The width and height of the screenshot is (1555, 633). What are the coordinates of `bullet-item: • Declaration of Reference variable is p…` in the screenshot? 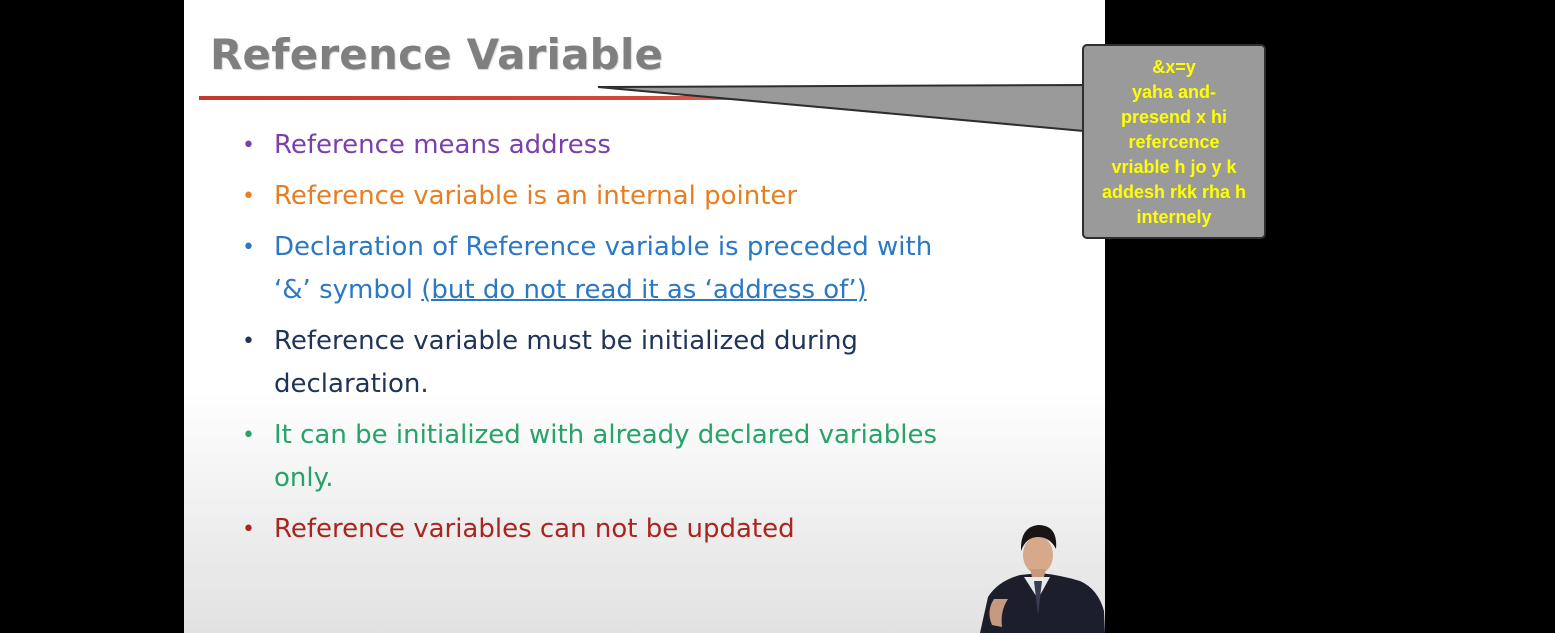 It's located at (636, 269).